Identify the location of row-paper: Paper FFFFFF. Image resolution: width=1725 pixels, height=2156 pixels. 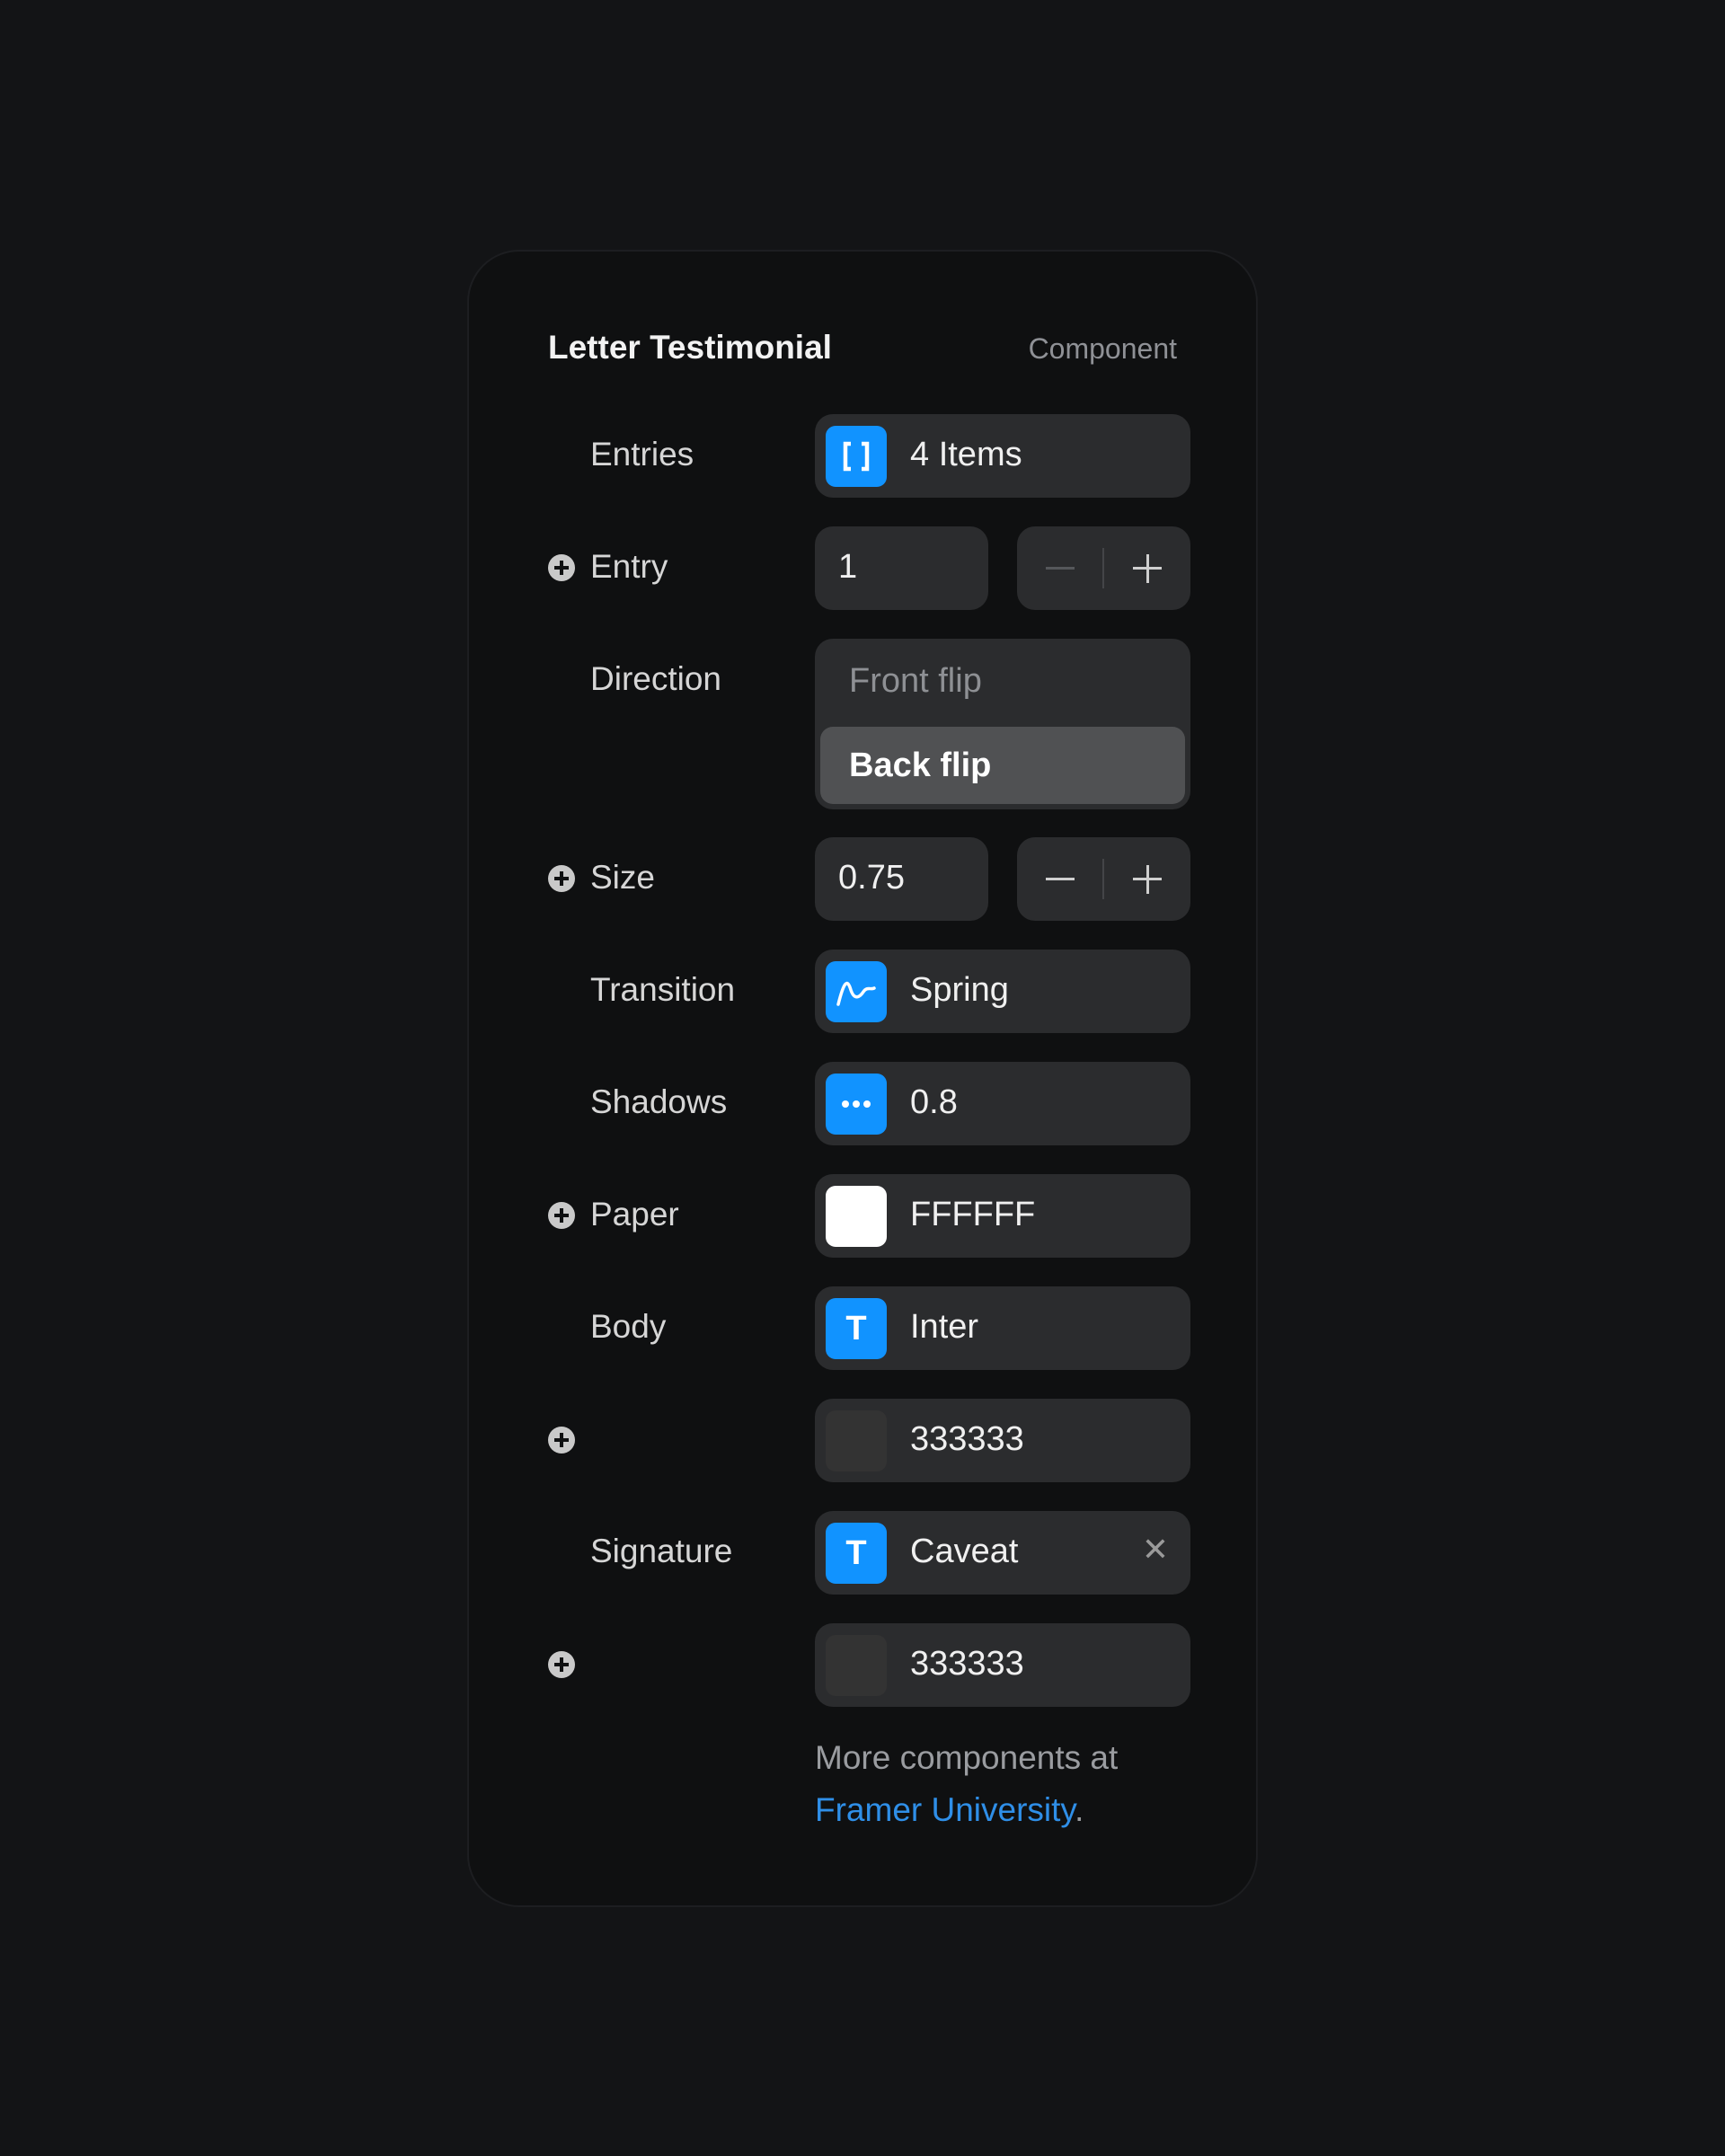
(862, 1216).